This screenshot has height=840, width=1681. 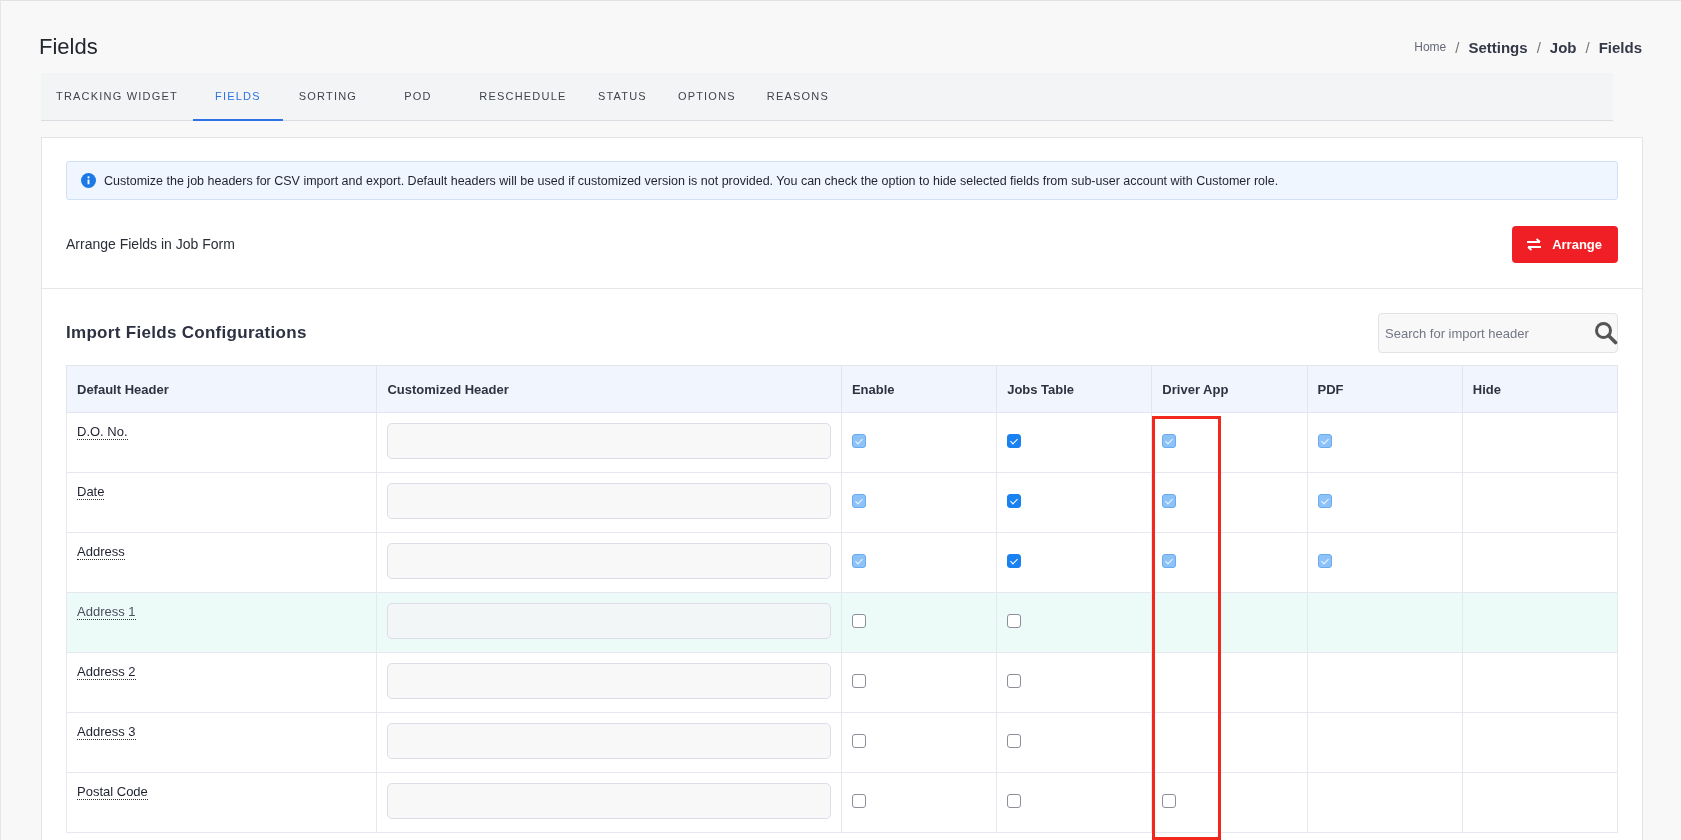 I want to click on breadcrumb-link: Fields, so click(x=1620, y=47).